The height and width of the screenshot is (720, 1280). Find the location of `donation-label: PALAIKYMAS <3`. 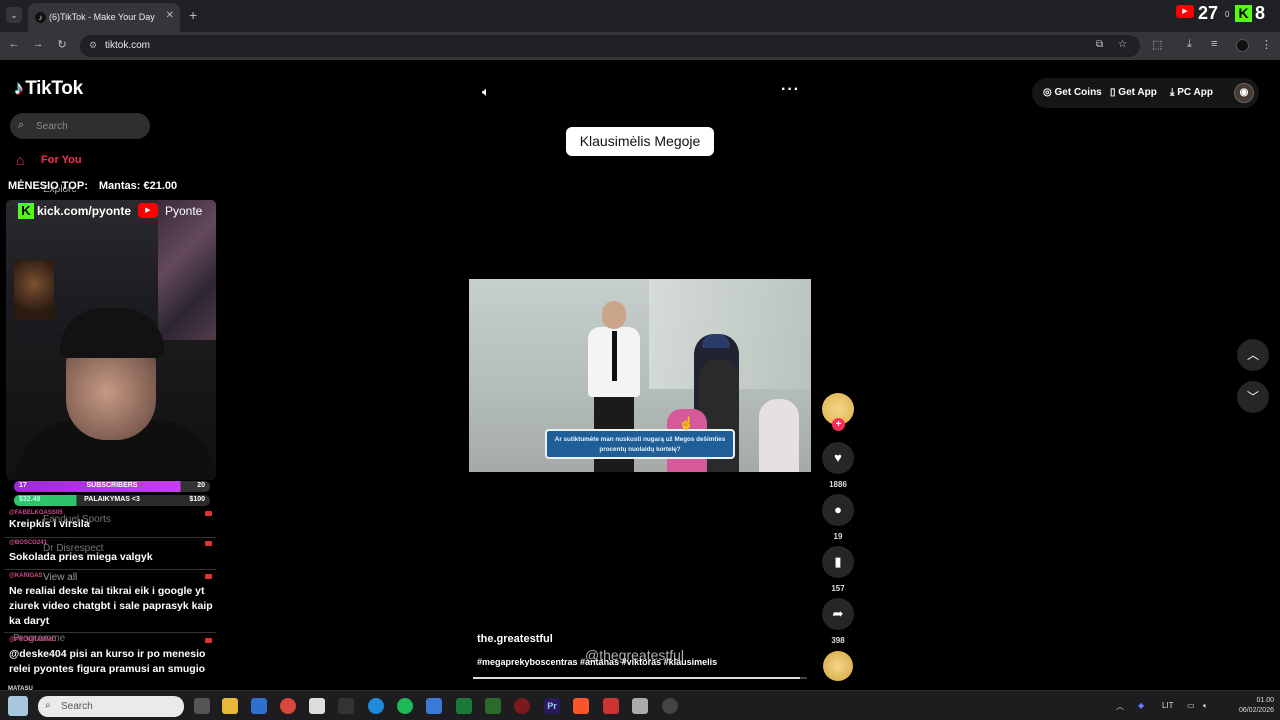

donation-label: PALAIKYMAS <3 is located at coordinates (112, 499).